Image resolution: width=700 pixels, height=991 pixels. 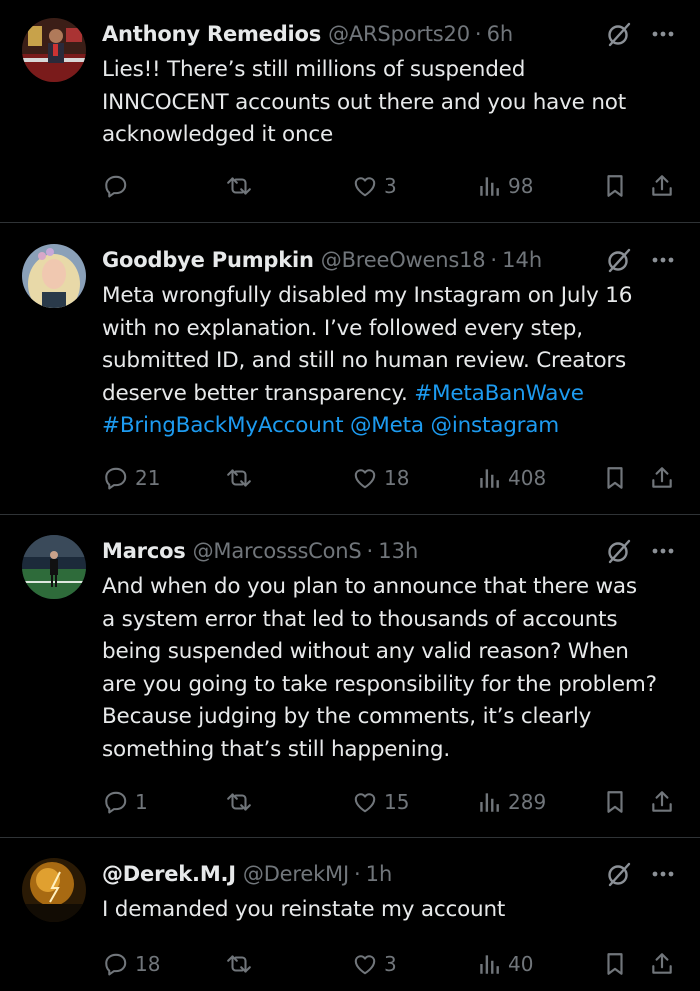 I want to click on reply-button, so click(x=119, y=186).